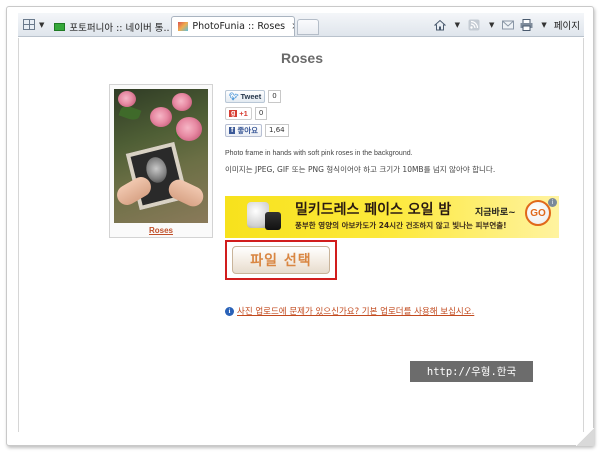 The height and width of the screenshot is (452, 600). Describe the element at coordinates (239, 26) in the screenshot. I see `tab-title: PhotoFunia :: Roses` at that location.